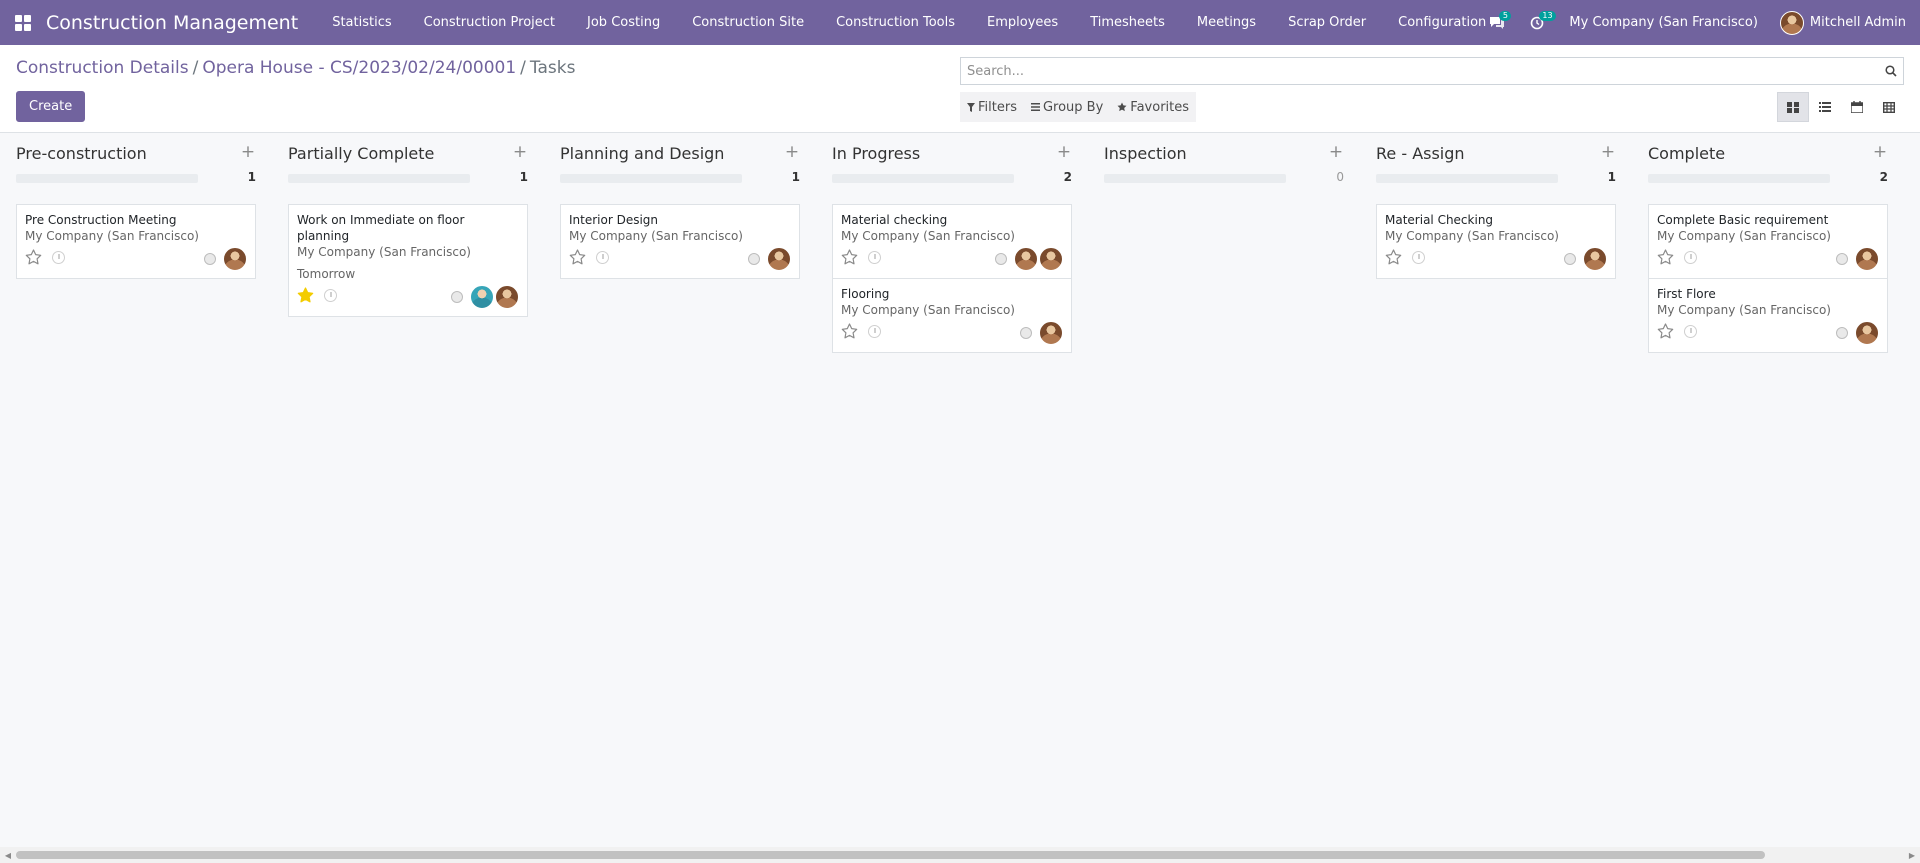  What do you see at coordinates (1226, 22) in the screenshot?
I see `menu-meetings: Meetings` at bounding box center [1226, 22].